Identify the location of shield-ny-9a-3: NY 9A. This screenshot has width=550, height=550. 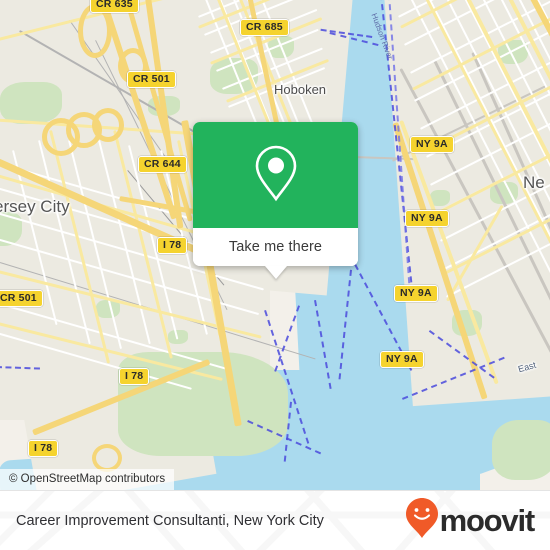
(416, 293).